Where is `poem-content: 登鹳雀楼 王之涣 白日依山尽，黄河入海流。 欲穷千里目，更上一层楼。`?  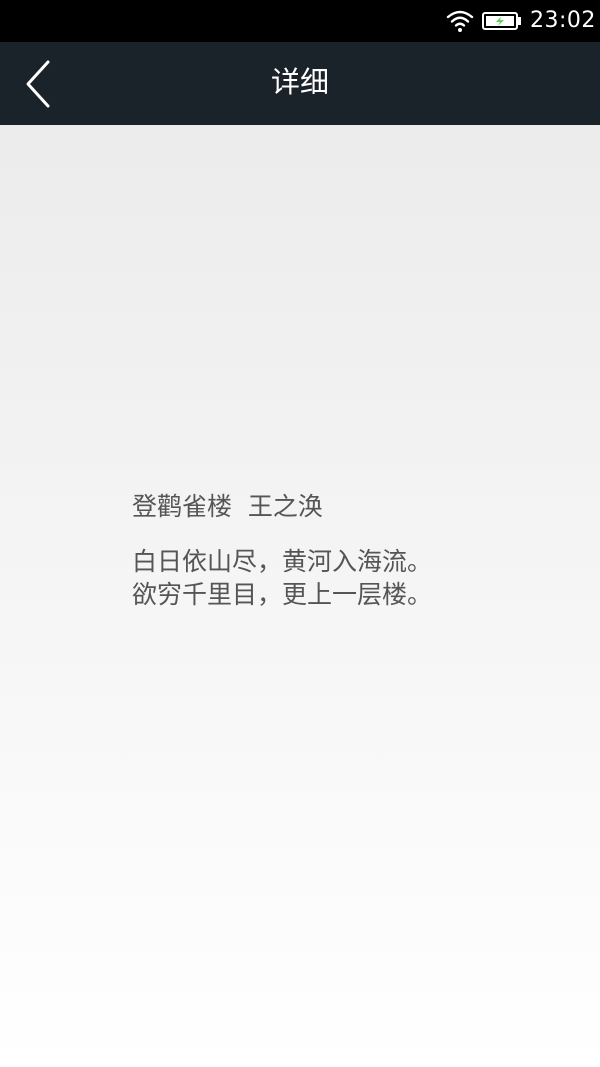 poem-content: 登鹳雀楼 王之涣 白日依山尽，黄河入海流。 欲穷千里目，更上一层楼。 is located at coordinates (282, 550).